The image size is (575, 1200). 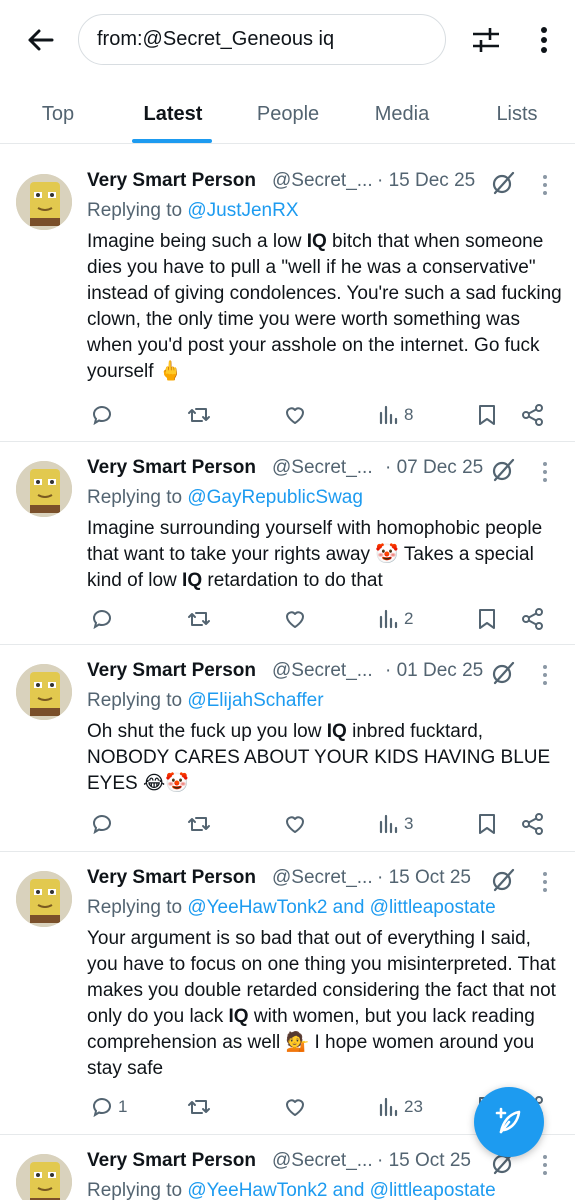 I want to click on reply-button: 1, so click(x=108, y=1107).